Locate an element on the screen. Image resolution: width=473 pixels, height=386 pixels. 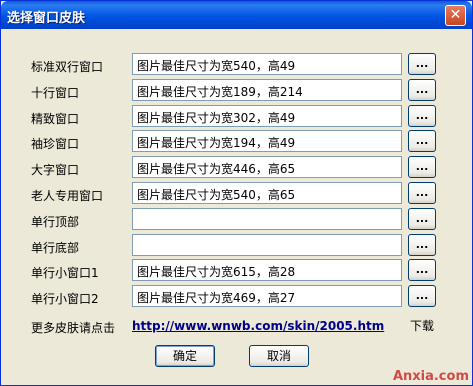
close-button: ✕ is located at coordinates (455, 15).